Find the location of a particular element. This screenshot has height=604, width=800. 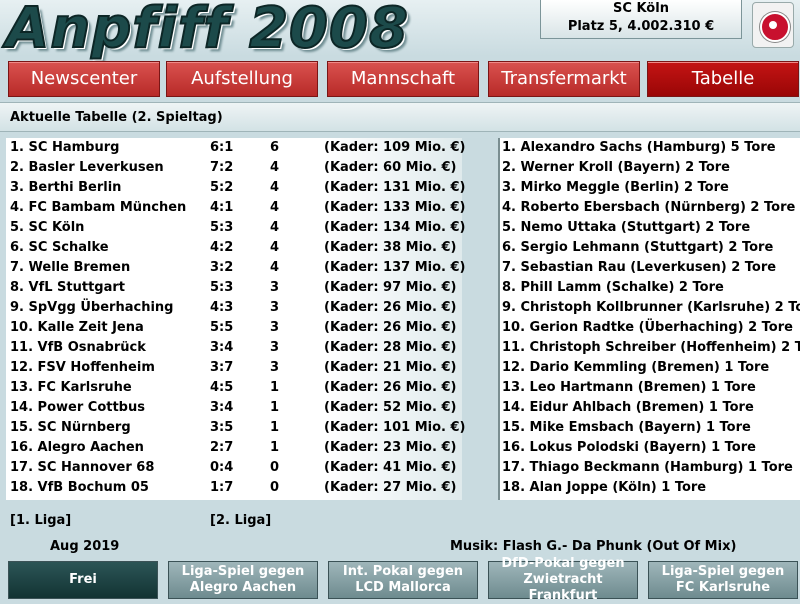

nav-aufstellung-button: Aufstellung is located at coordinates (242, 79).